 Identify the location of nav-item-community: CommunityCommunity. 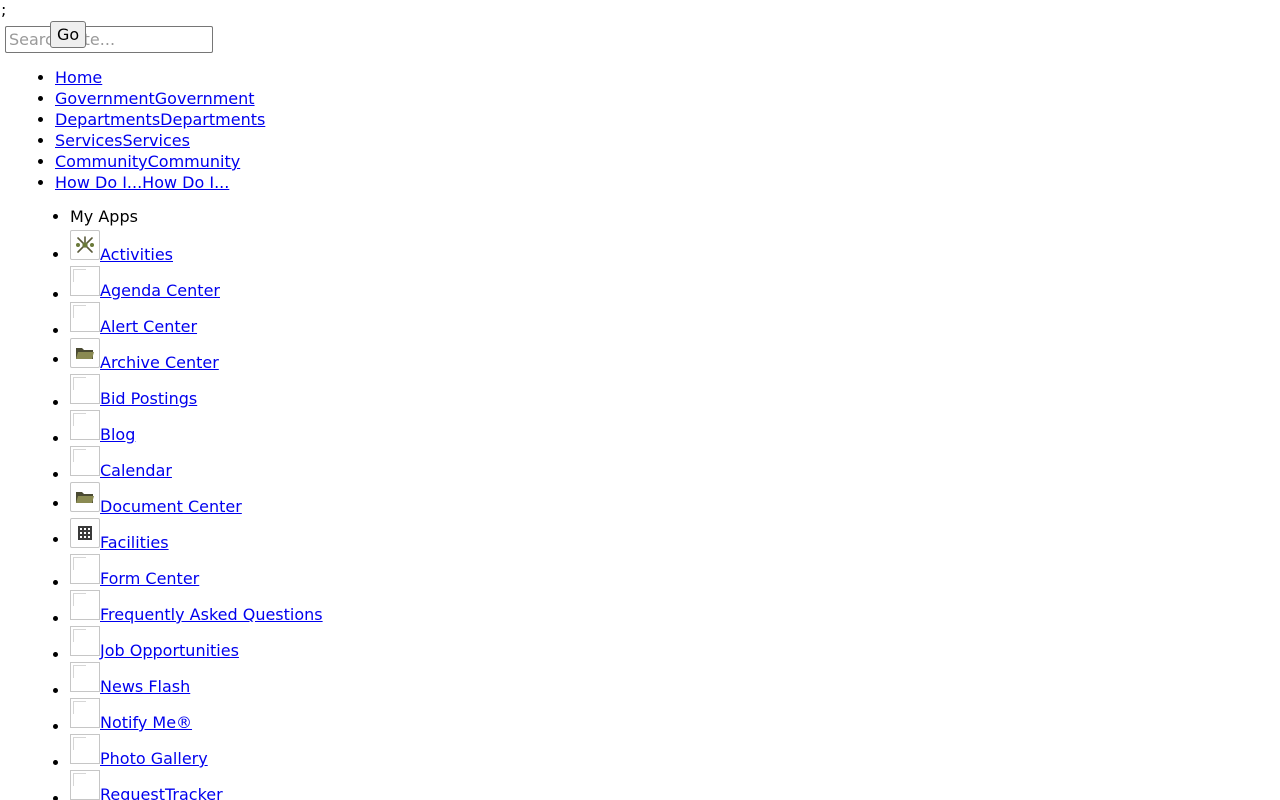
(160, 161).